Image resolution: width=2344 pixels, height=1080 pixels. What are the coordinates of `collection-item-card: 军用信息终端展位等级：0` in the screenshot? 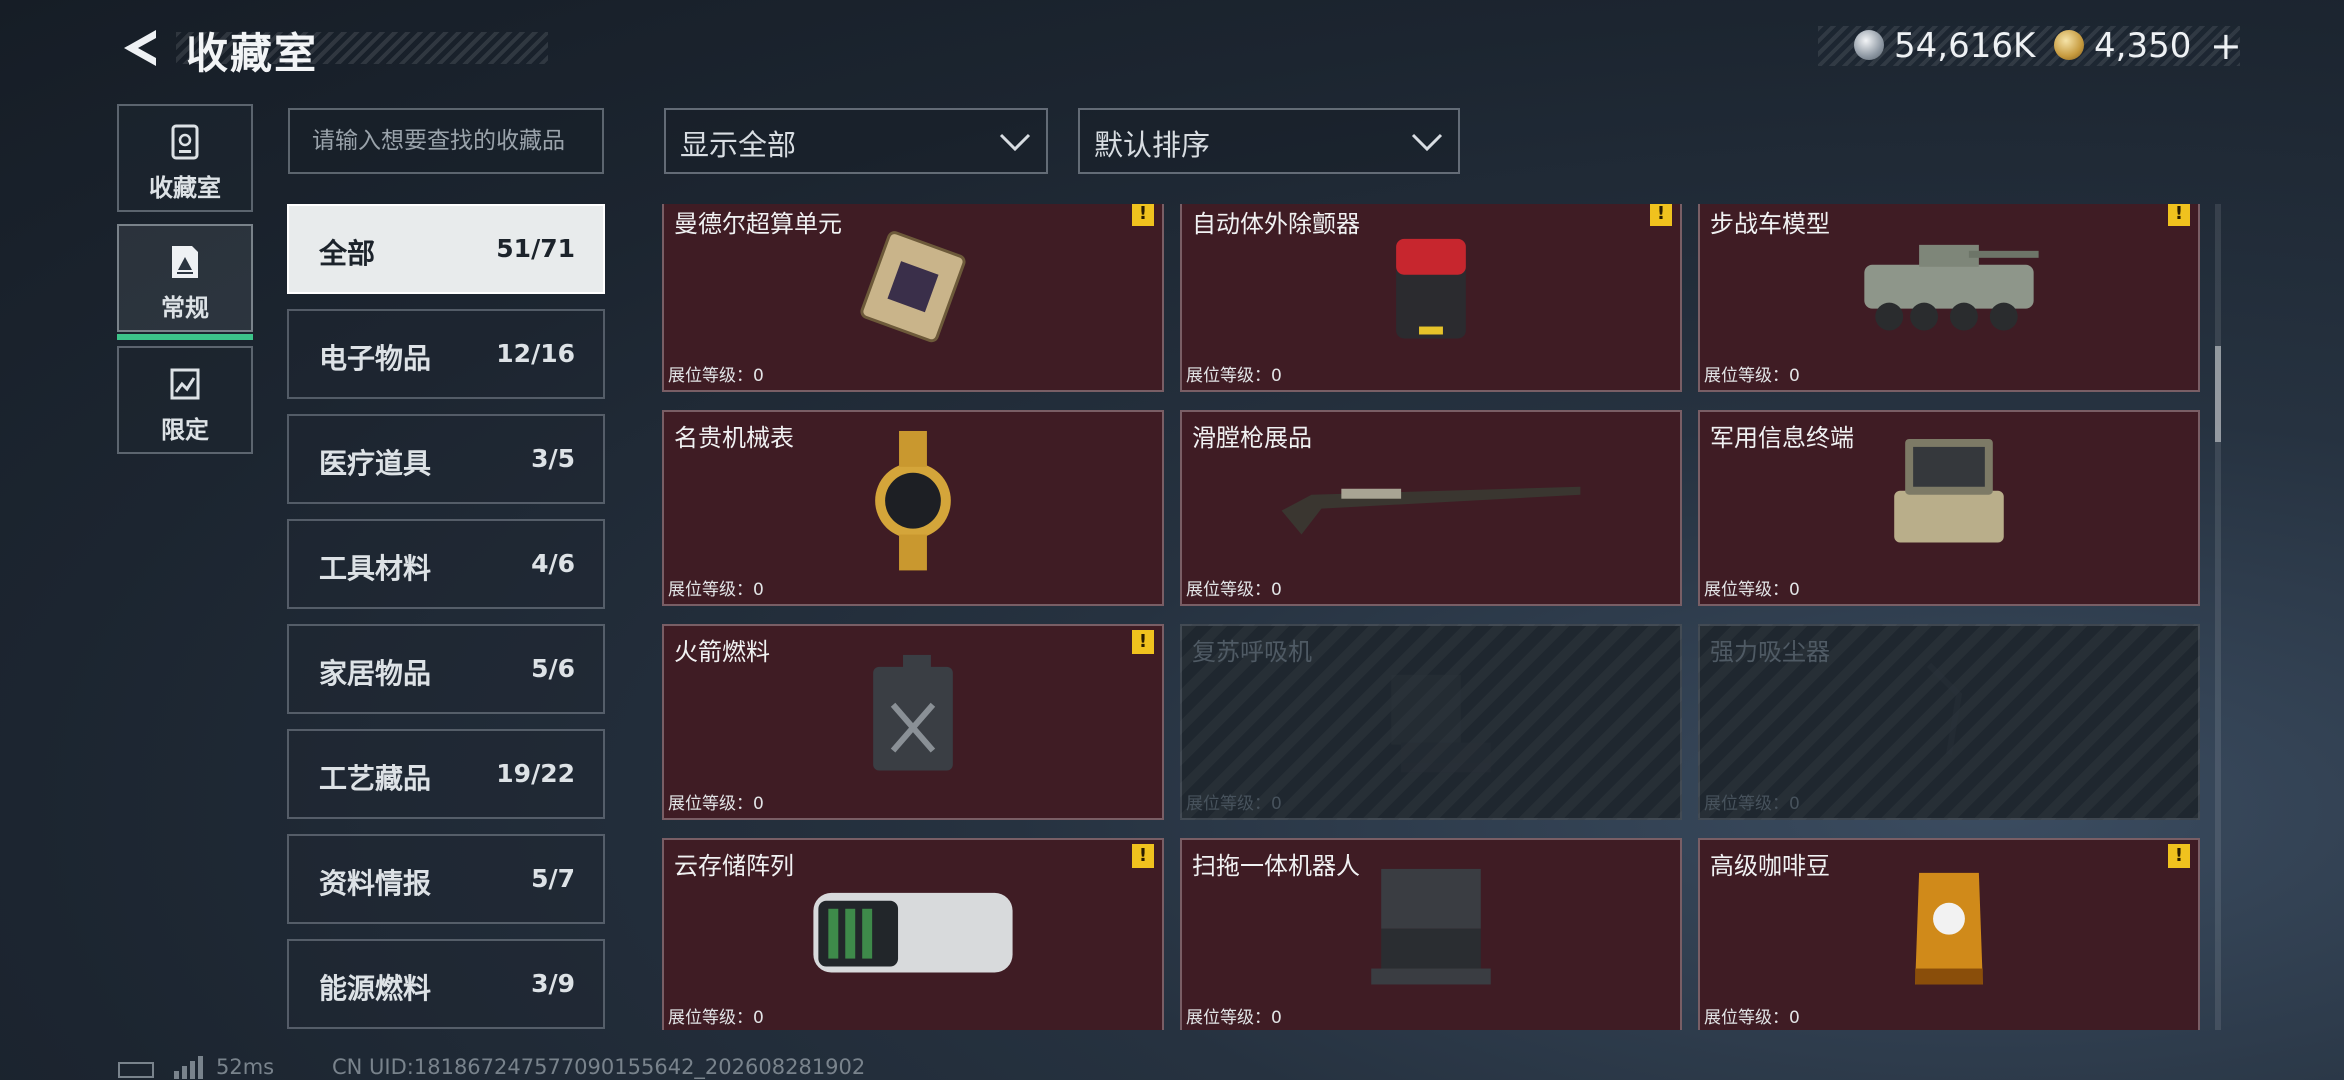 It's located at (1949, 508).